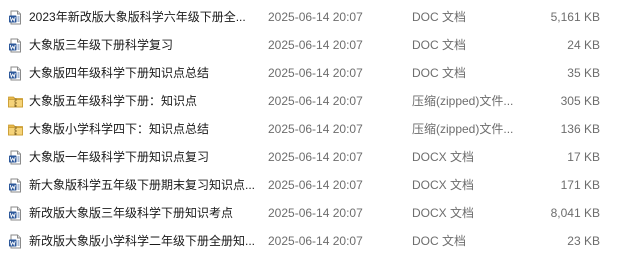 The image size is (624, 270). Describe the element at coordinates (575, 213) in the screenshot. I see `file-size: 8,041 KB` at that location.